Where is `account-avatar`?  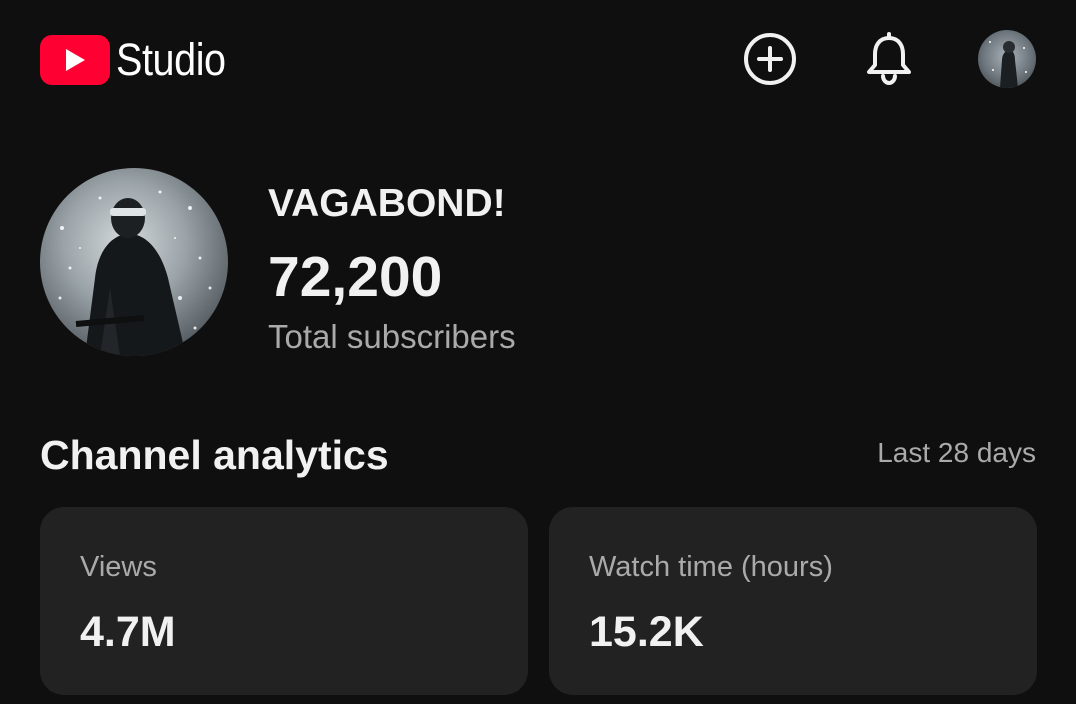 account-avatar is located at coordinates (1007, 59).